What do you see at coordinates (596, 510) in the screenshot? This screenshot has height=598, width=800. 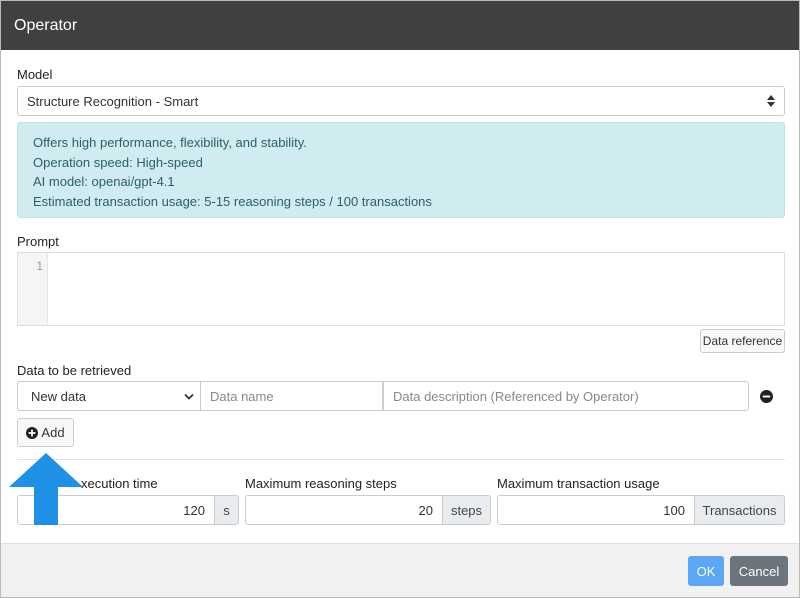 I see `transaction-usage-input: 100` at bounding box center [596, 510].